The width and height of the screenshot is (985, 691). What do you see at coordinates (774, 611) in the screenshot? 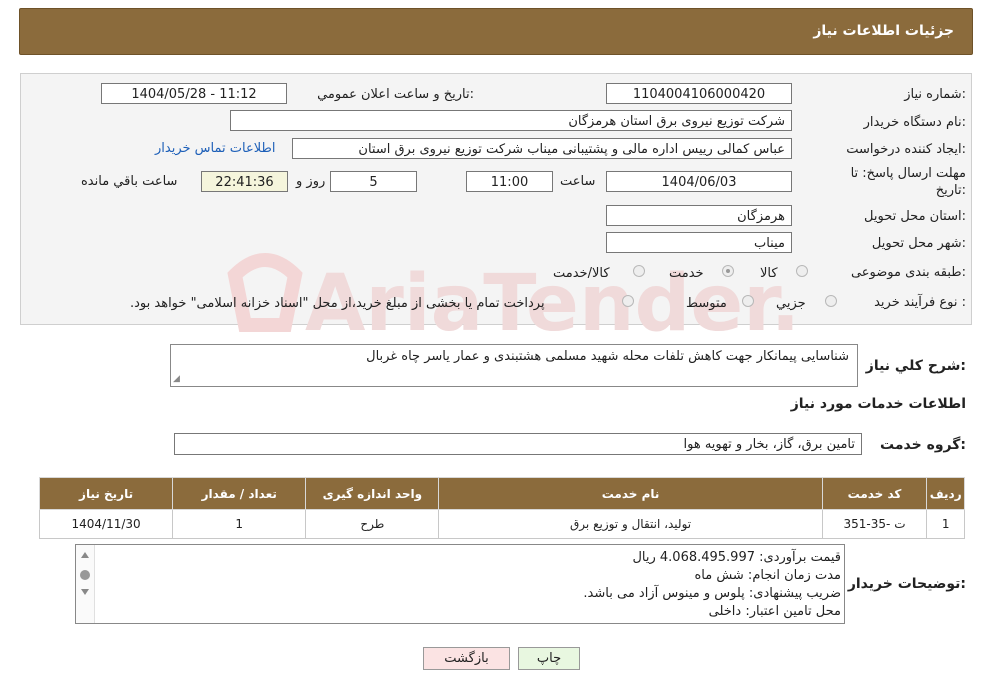
I see `notes-line-funding: محل تامین اعتبار: داخلی` at bounding box center [774, 611].